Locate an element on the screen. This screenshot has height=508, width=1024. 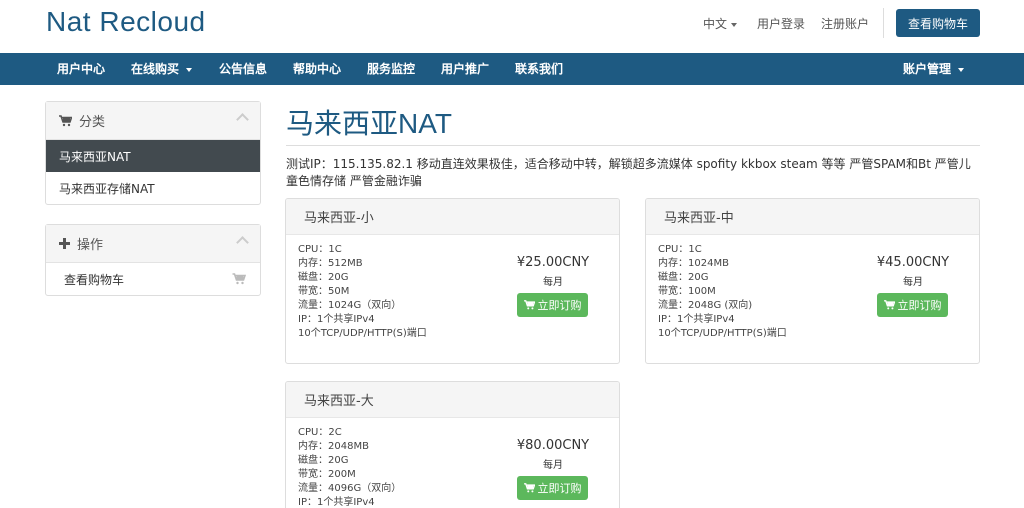
top-header: Nat Recloud 中文 用户登录 注册账户 查看购物车 is located at coordinates (512, 26).